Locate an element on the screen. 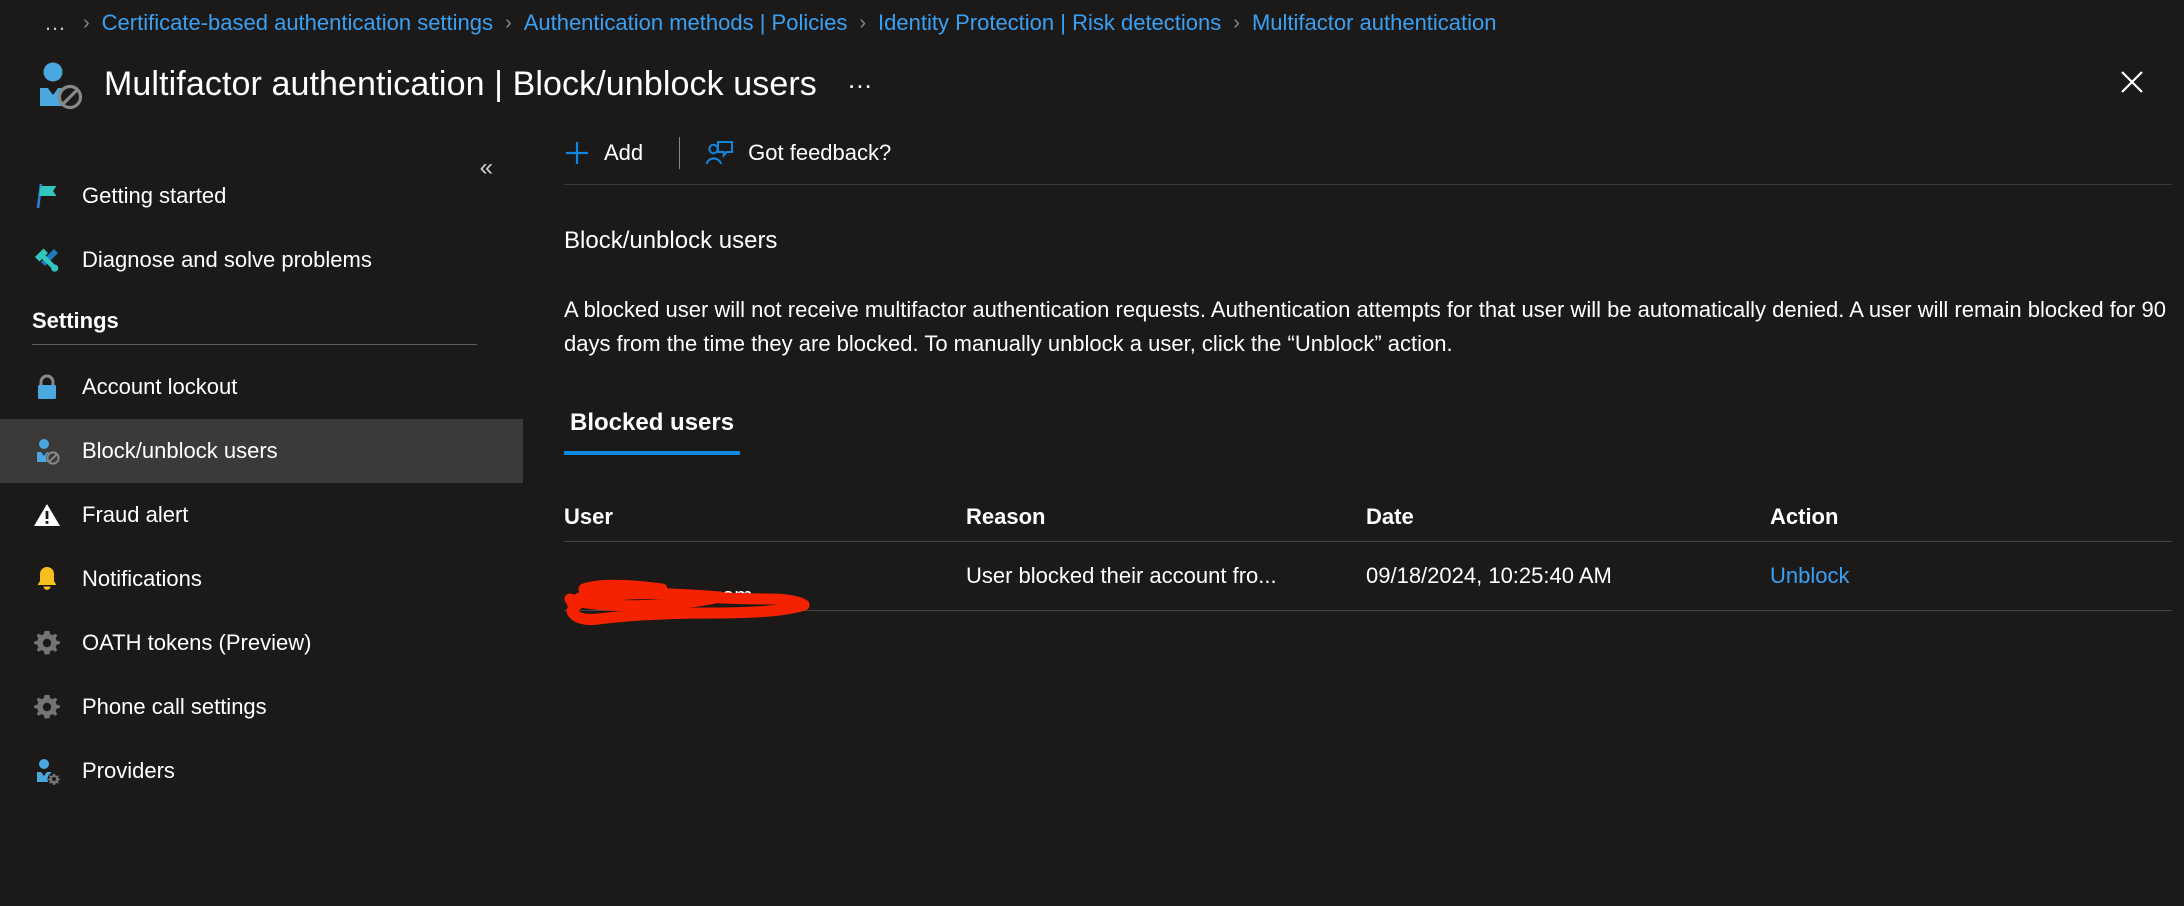  table-header-row: User Reason Date Action is located at coordinates (1368, 517).